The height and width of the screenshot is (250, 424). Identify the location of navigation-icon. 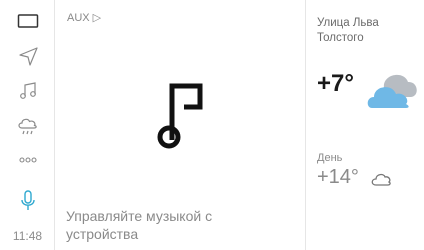
(28, 56).